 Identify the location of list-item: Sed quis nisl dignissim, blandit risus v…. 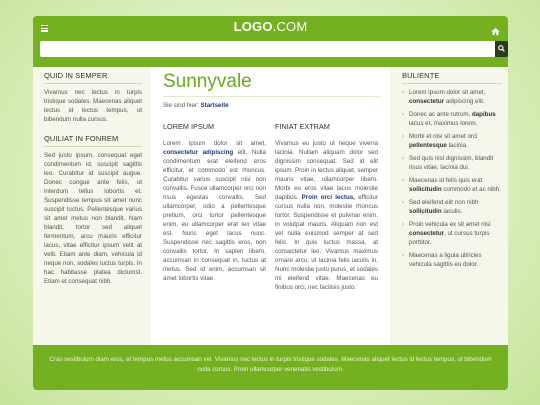
(452, 163).